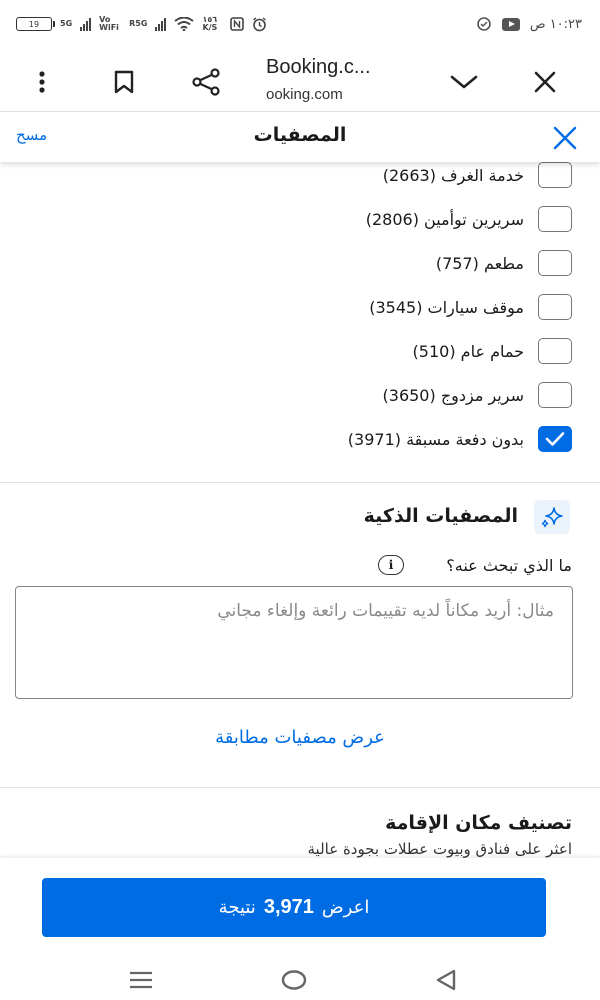 The width and height of the screenshot is (600, 1000). What do you see at coordinates (444, 219) in the screenshot?
I see `filter-label: سريرين توأمين (2806)` at bounding box center [444, 219].